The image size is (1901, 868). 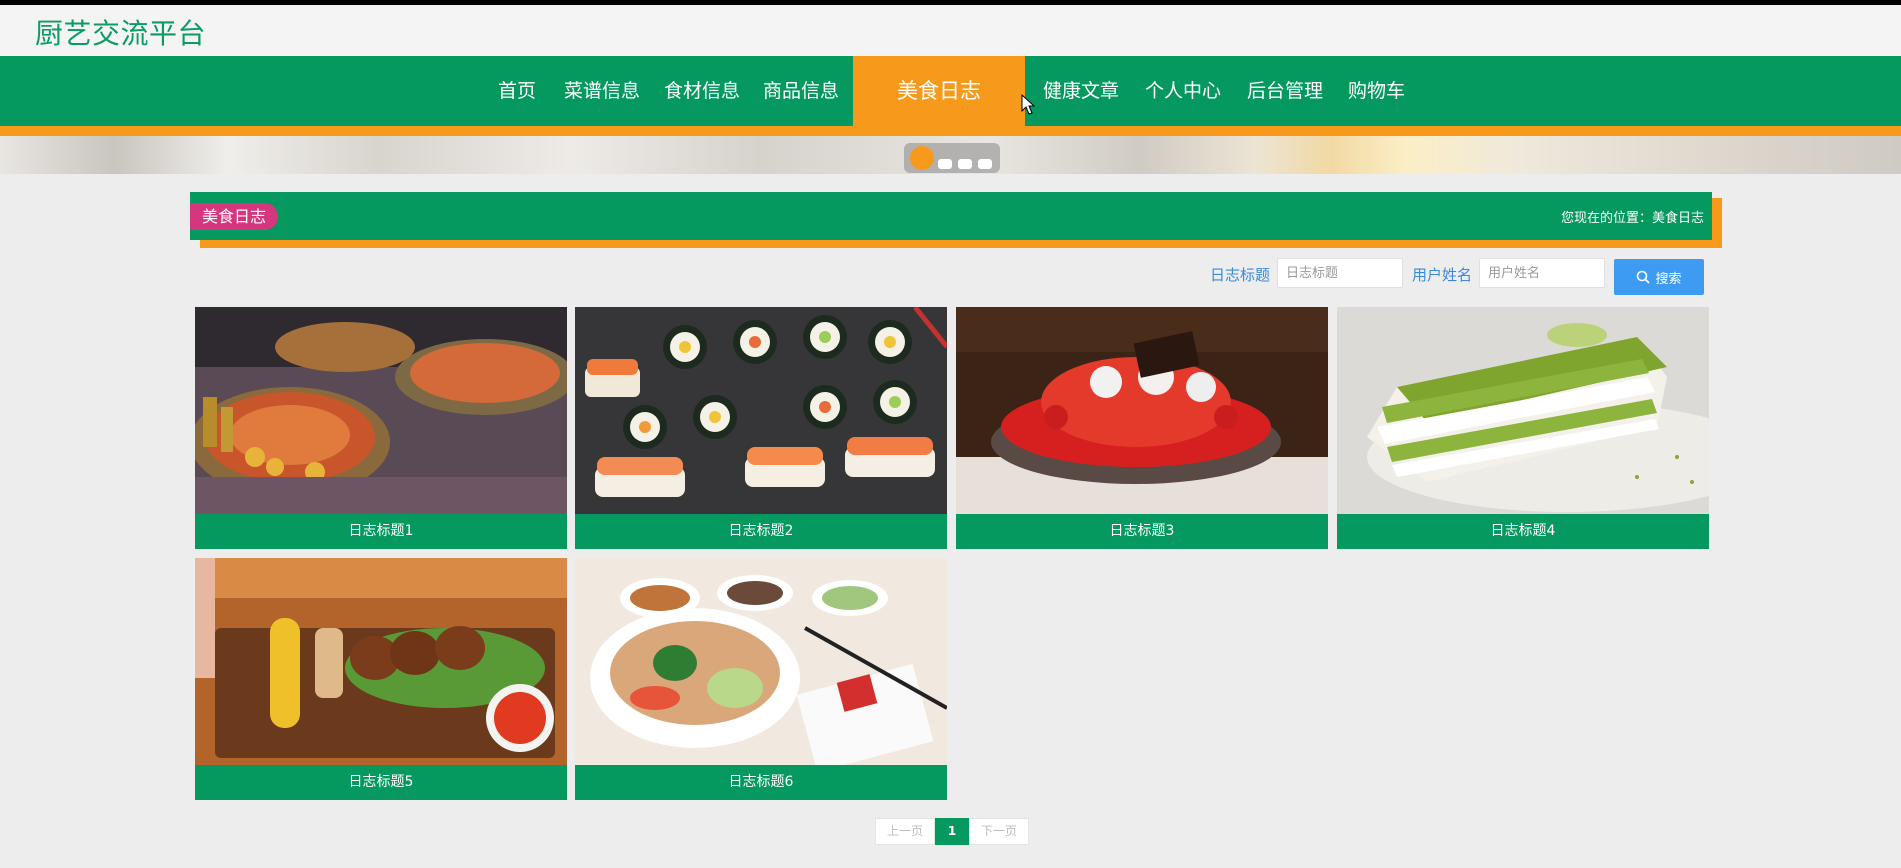 What do you see at coordinates (1542, 273) in the screenshot?
I see `user-search-input` at bounding box center [1542, 273].